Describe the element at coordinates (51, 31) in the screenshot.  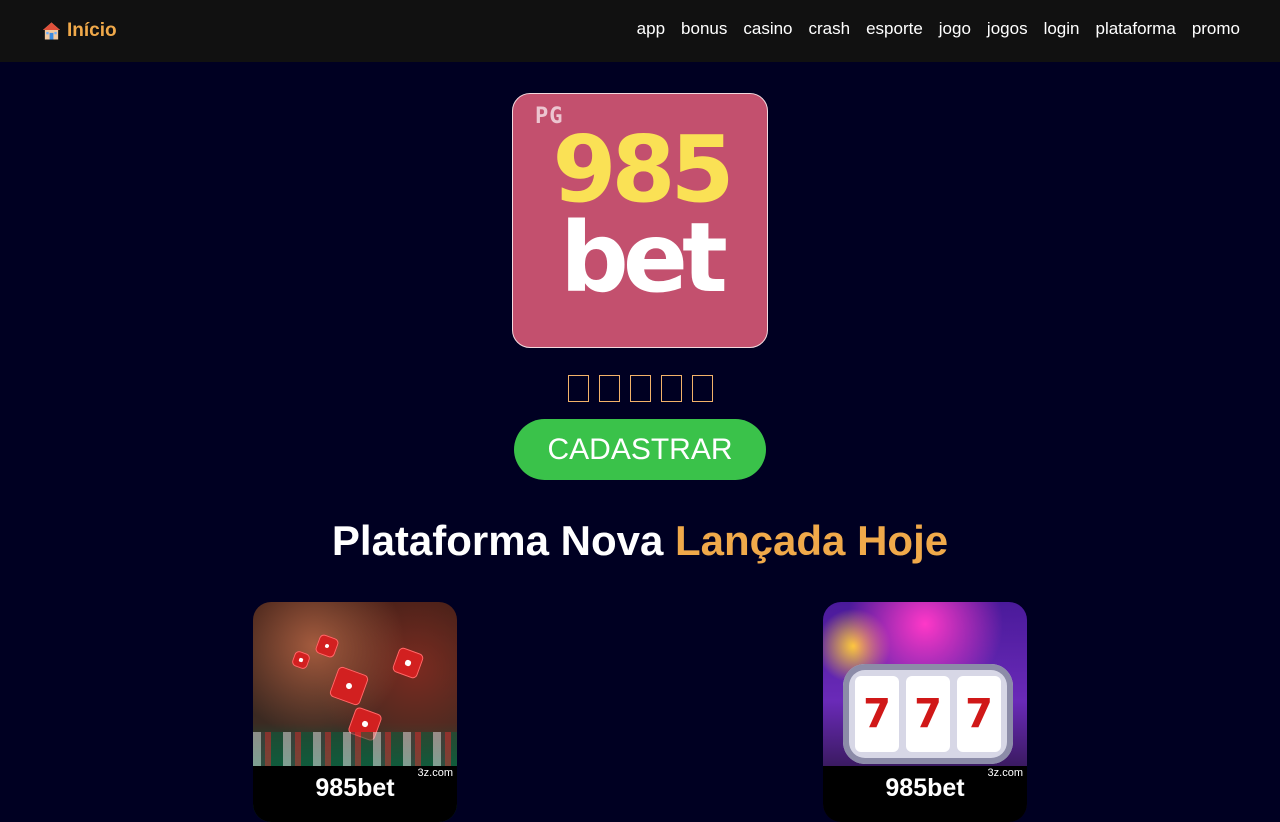
I see `house-icon` at that location.